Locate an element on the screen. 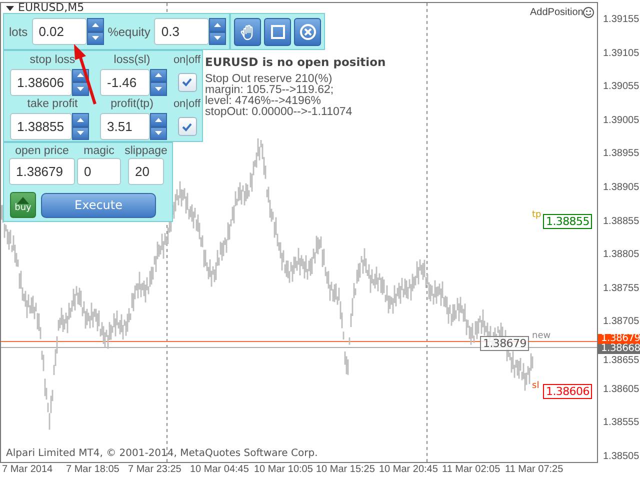 Image resolution: width=640 pixels, height=480 pixels. triangle-up-icon is located at coordinates (23, 200).